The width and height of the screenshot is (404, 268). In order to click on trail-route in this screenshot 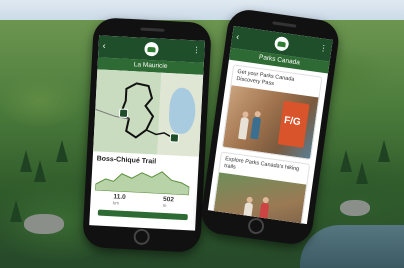, I will do `click(134, 110)`.